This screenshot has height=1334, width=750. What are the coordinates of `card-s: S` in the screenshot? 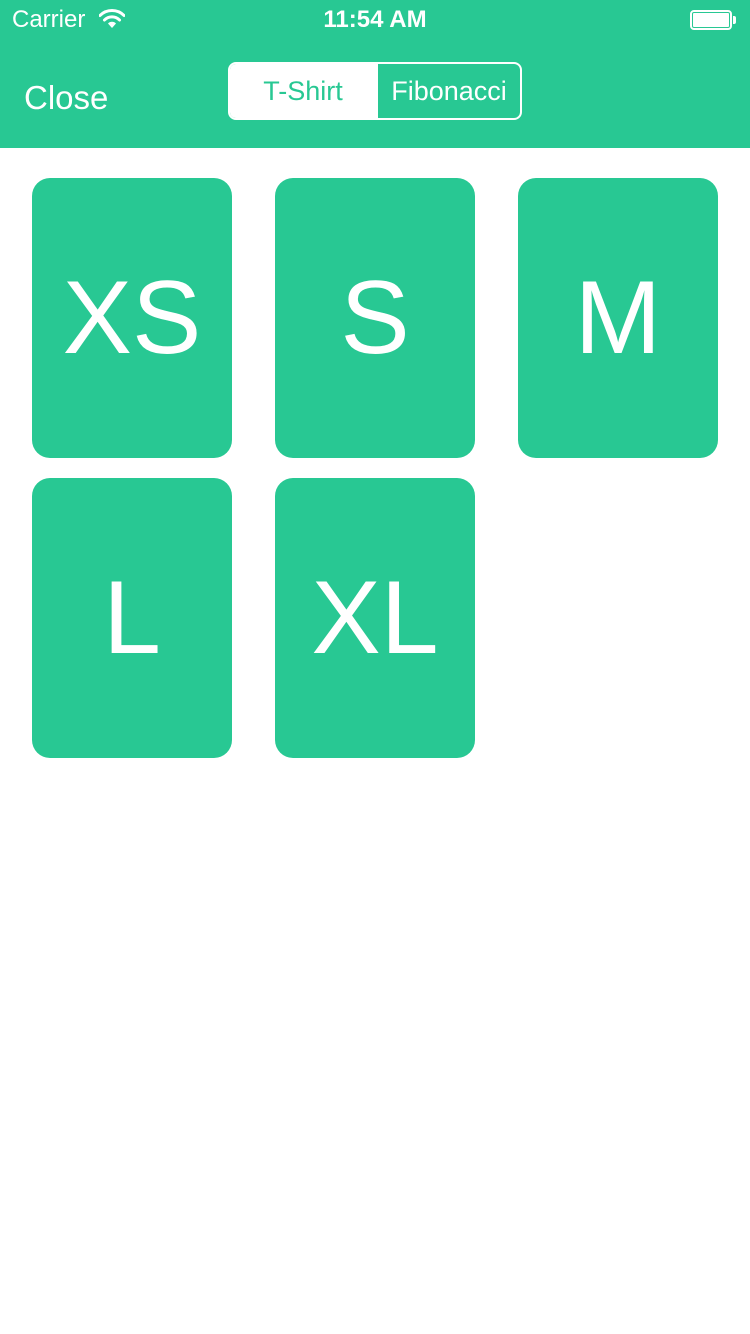 It's located at (375, 318).